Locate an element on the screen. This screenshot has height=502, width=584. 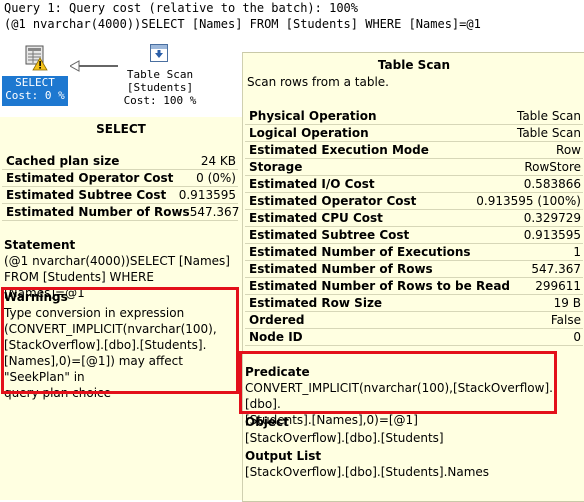
property-label: Logical Operation is located at coordinates (309, 133).